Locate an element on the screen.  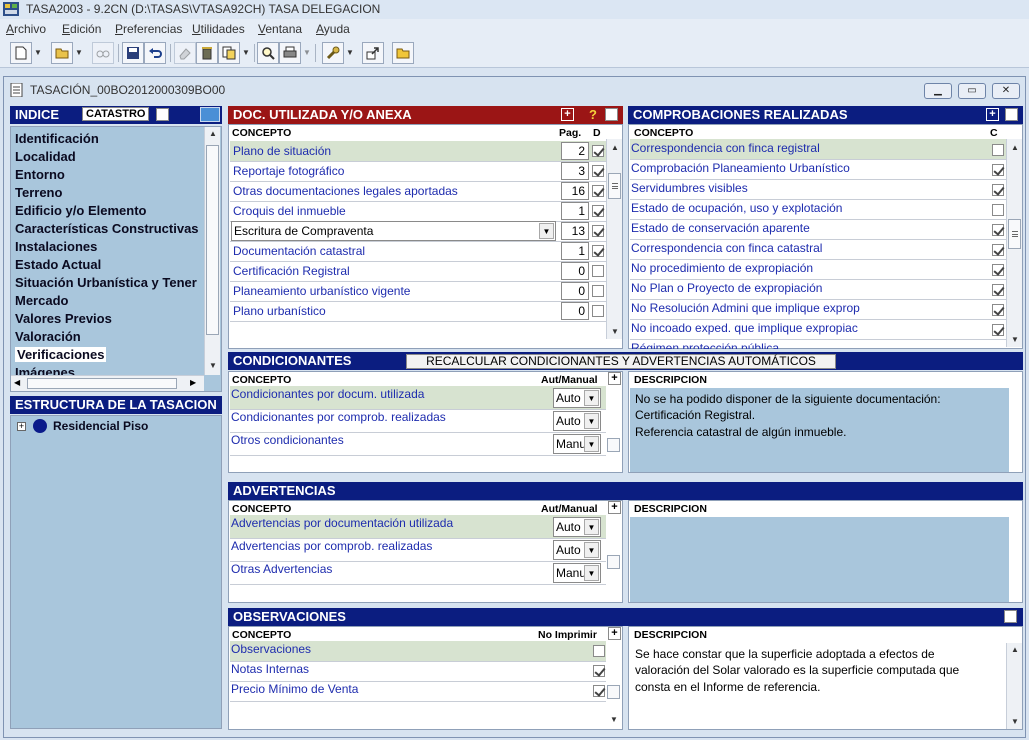
link-button is located at coordinates (103, 53).